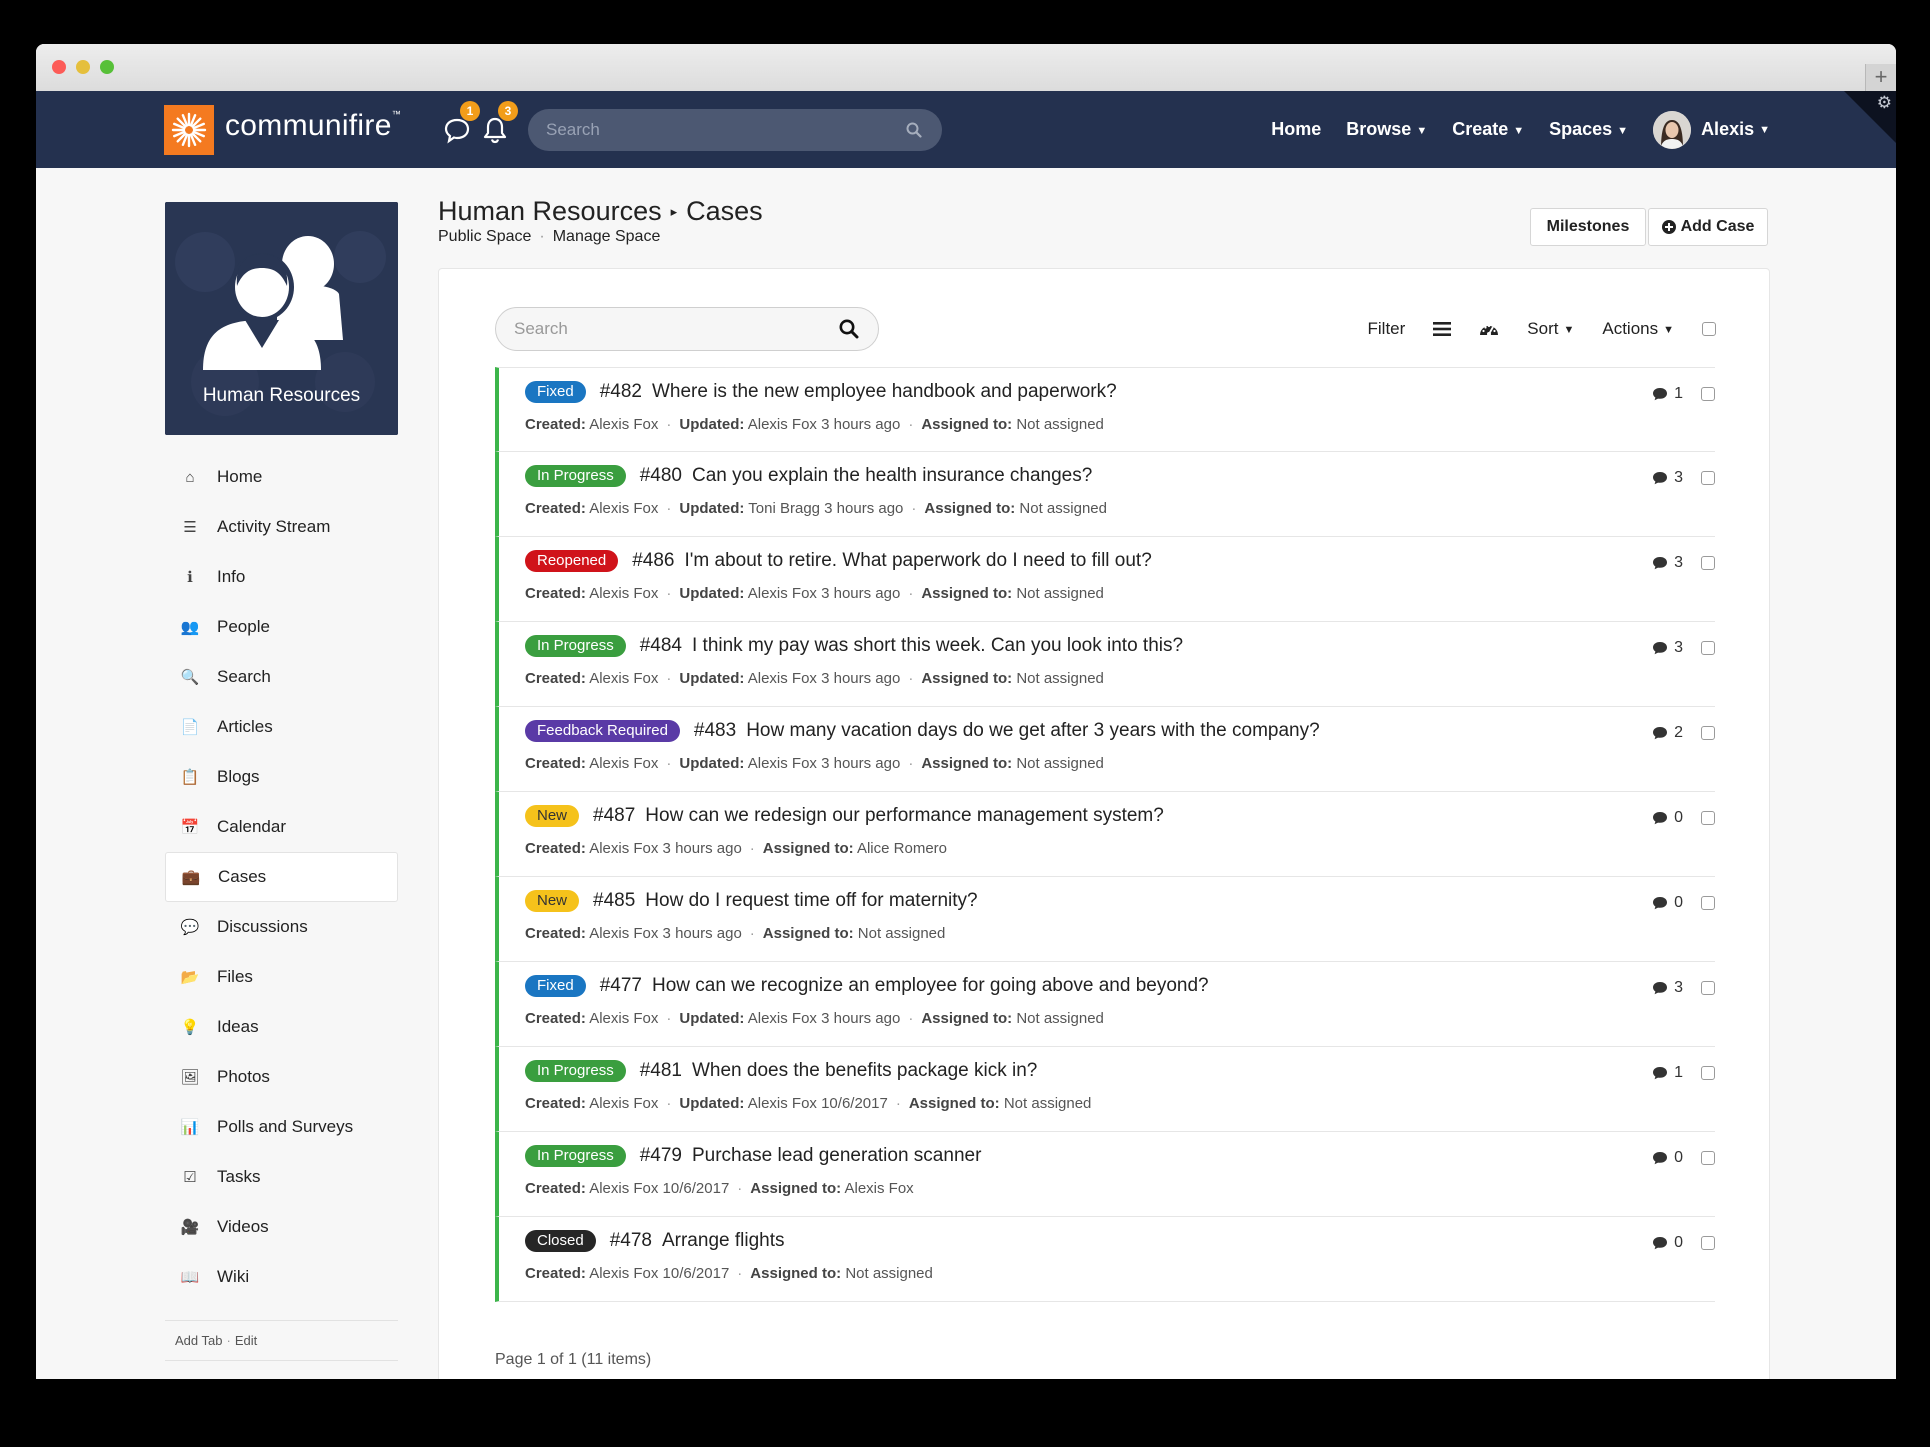 This screenshot has height=1447, width=1930. I want to click on brand-name: communifire™, so click(313, 126).